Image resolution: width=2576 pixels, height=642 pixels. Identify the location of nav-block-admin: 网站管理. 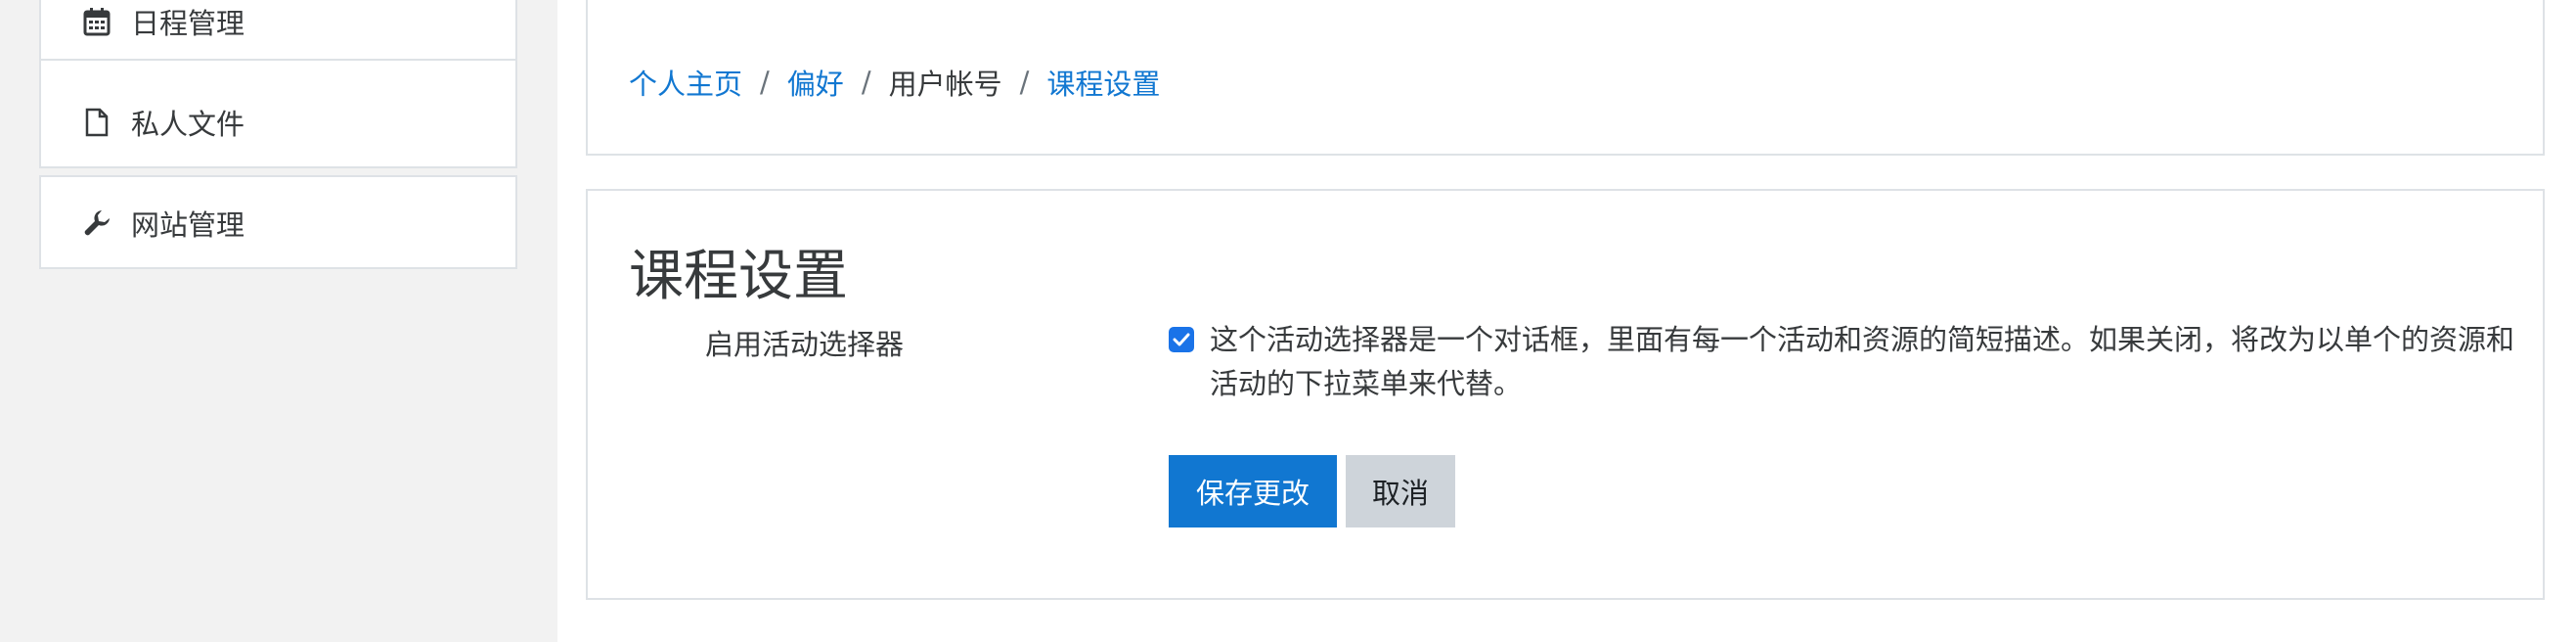
(278, 222).